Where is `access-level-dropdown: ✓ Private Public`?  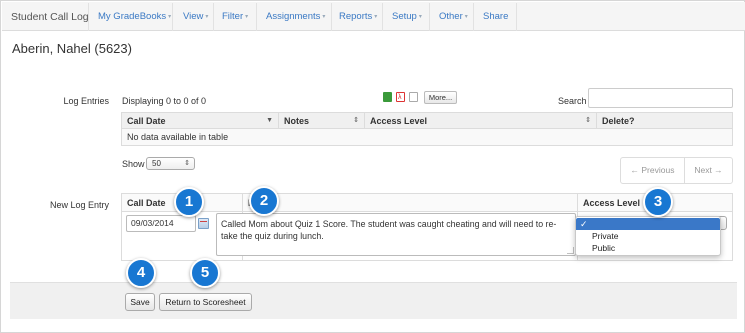
access-level-dropdown: ✓ Private Public is located at coordinates (648, 236).